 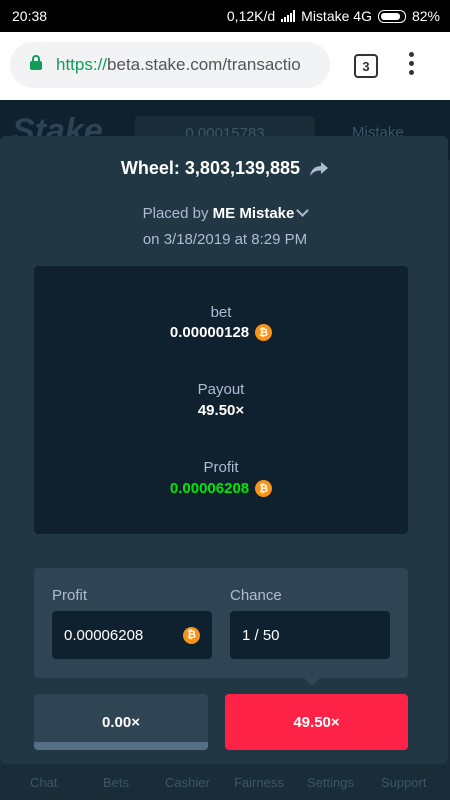 What do you see at coordinates (209, 488) in the screenshot?
I see `profit-amount-value: 0.00006208` at bounding box center [209, 488].